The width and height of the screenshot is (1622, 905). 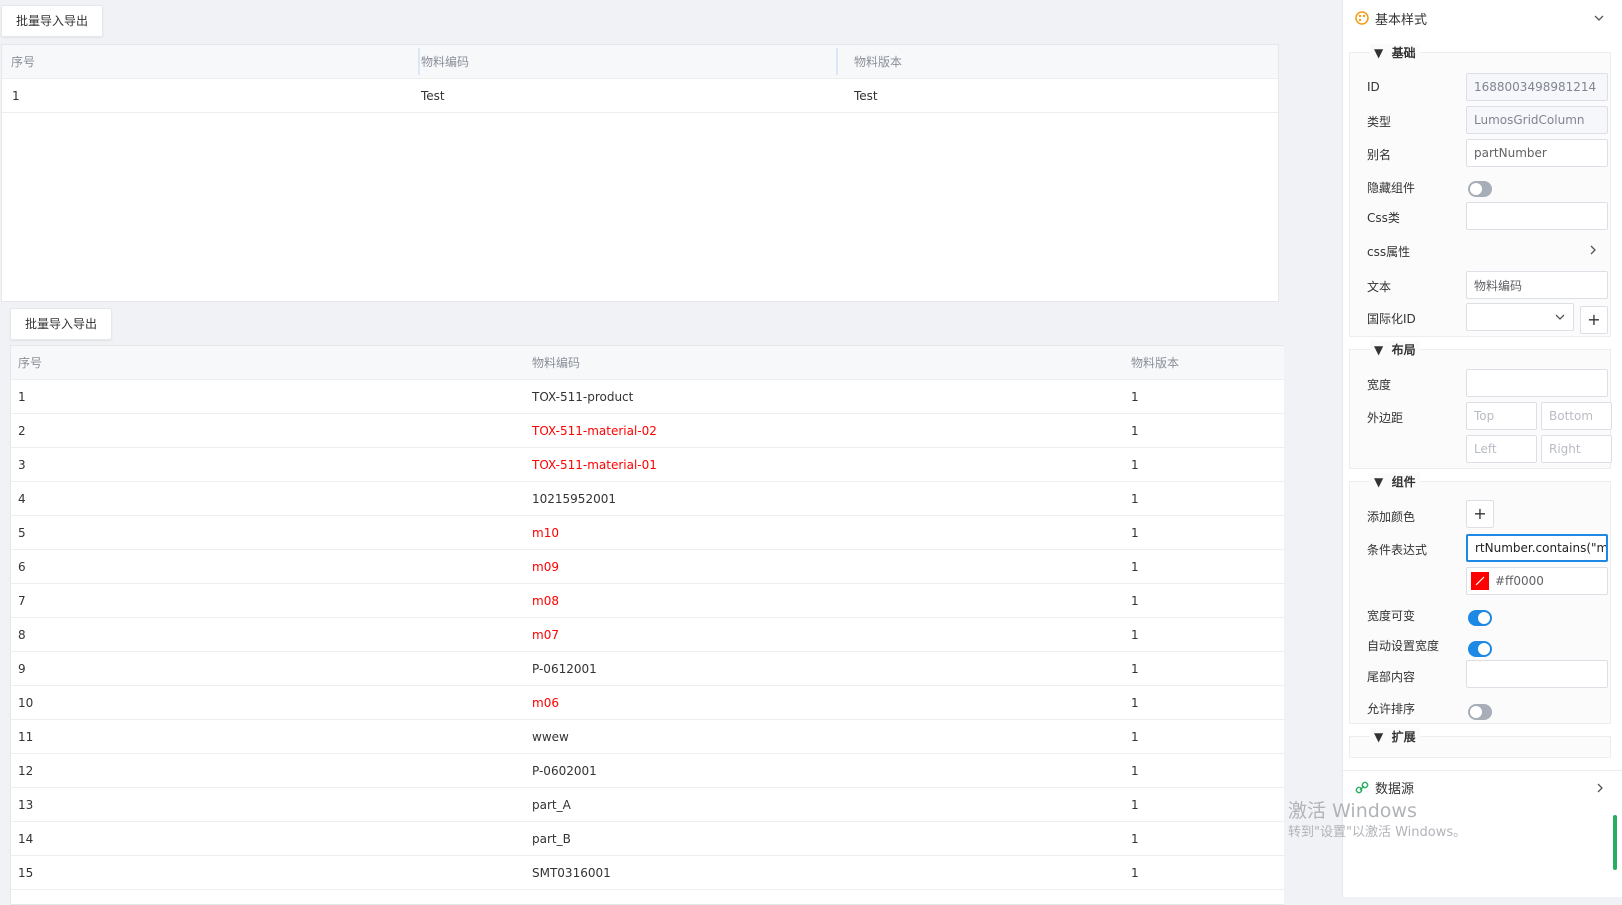 I want to click on css-class-field, so click(x=1537, y=216).